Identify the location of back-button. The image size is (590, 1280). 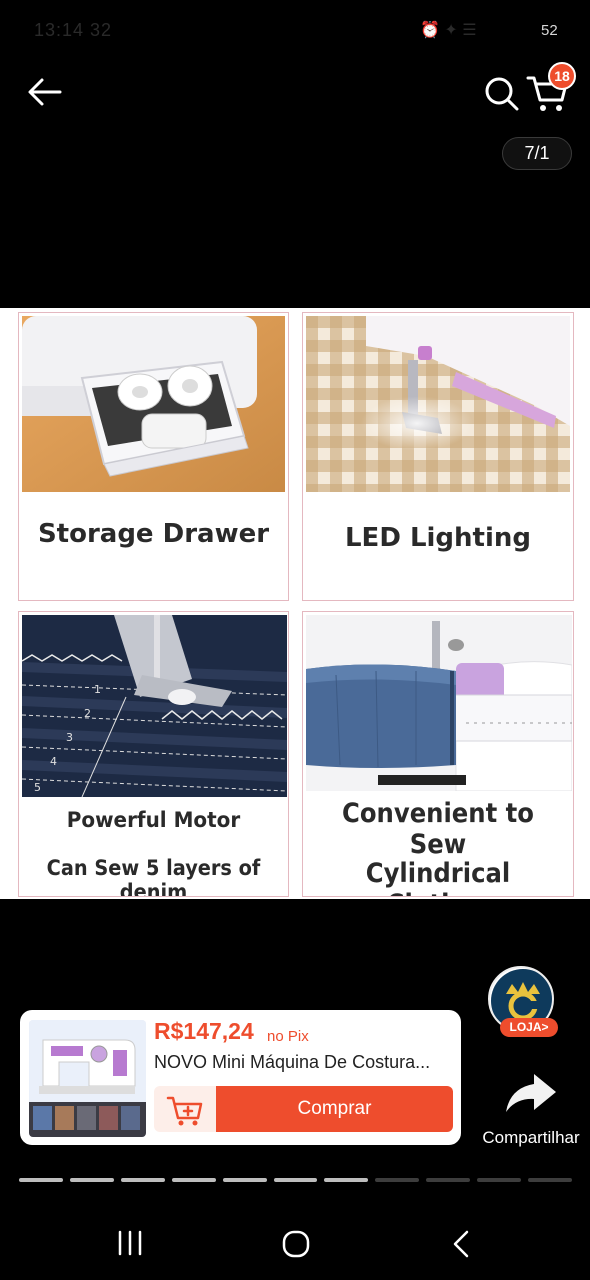
(46, 92).